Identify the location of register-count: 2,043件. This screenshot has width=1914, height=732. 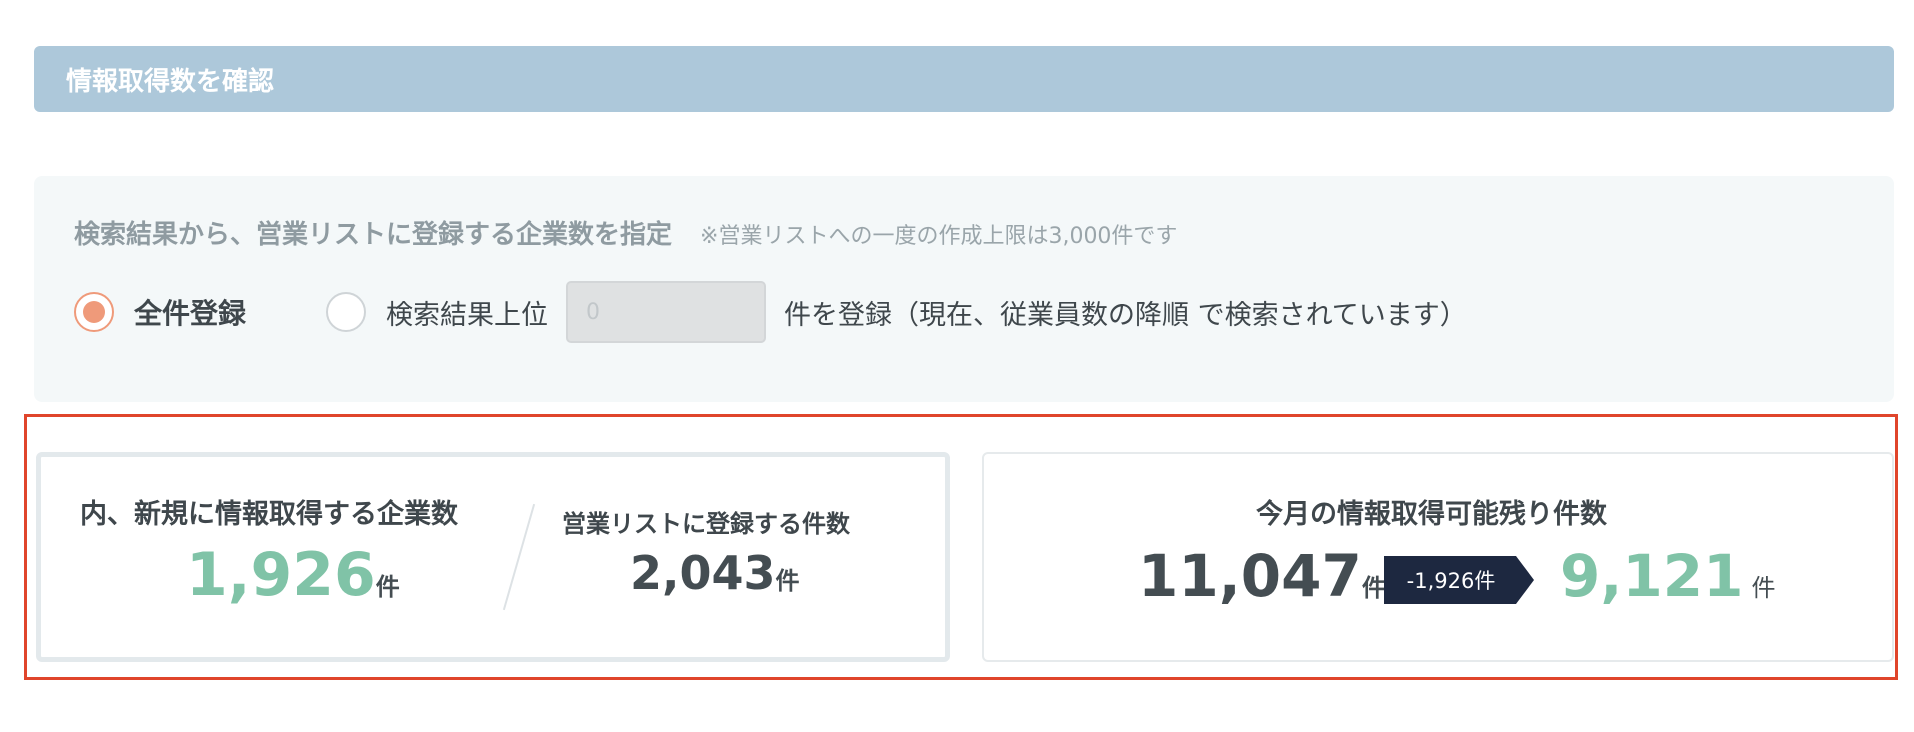
(715, 573).